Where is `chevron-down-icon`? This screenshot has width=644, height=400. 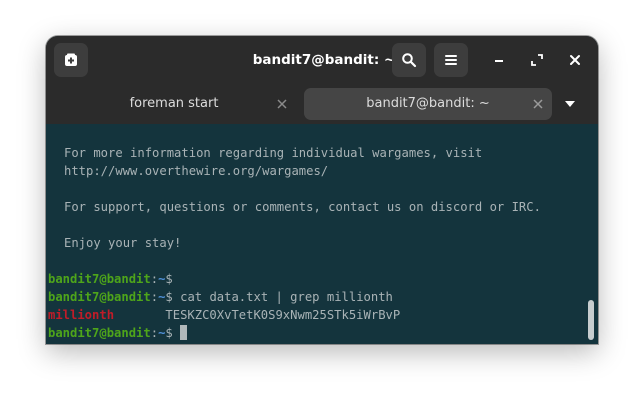 chevron-down-icon is located at coordinates (570, 104).